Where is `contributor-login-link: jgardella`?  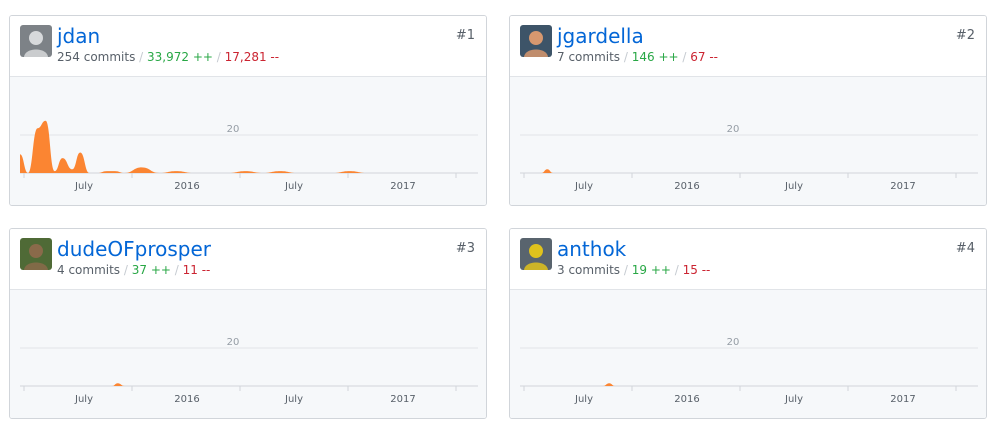 contributor-login-link: jgardella is located at coordinates (600, 36).